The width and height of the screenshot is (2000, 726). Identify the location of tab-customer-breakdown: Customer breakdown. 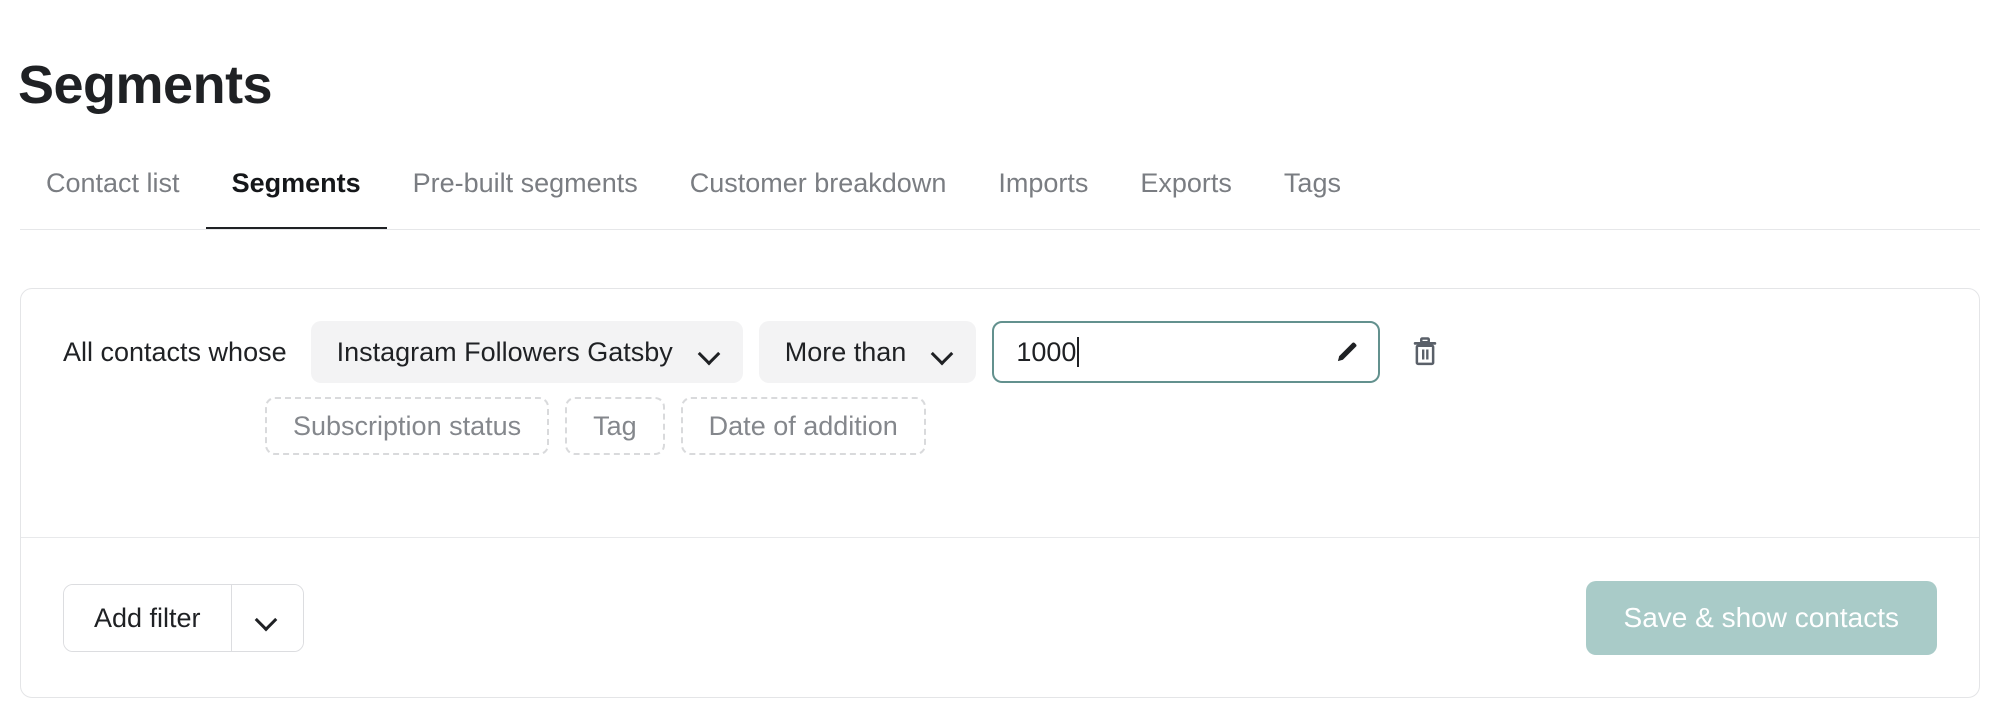
(818, 194).